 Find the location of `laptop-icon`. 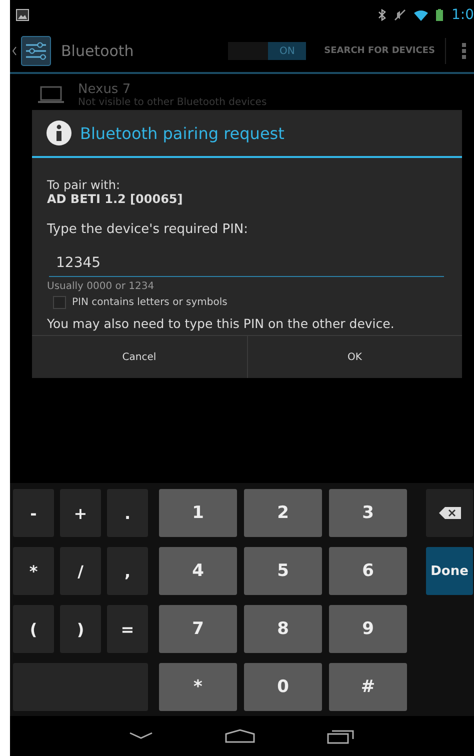

laptop-icon is located at coordinates (51, 95).